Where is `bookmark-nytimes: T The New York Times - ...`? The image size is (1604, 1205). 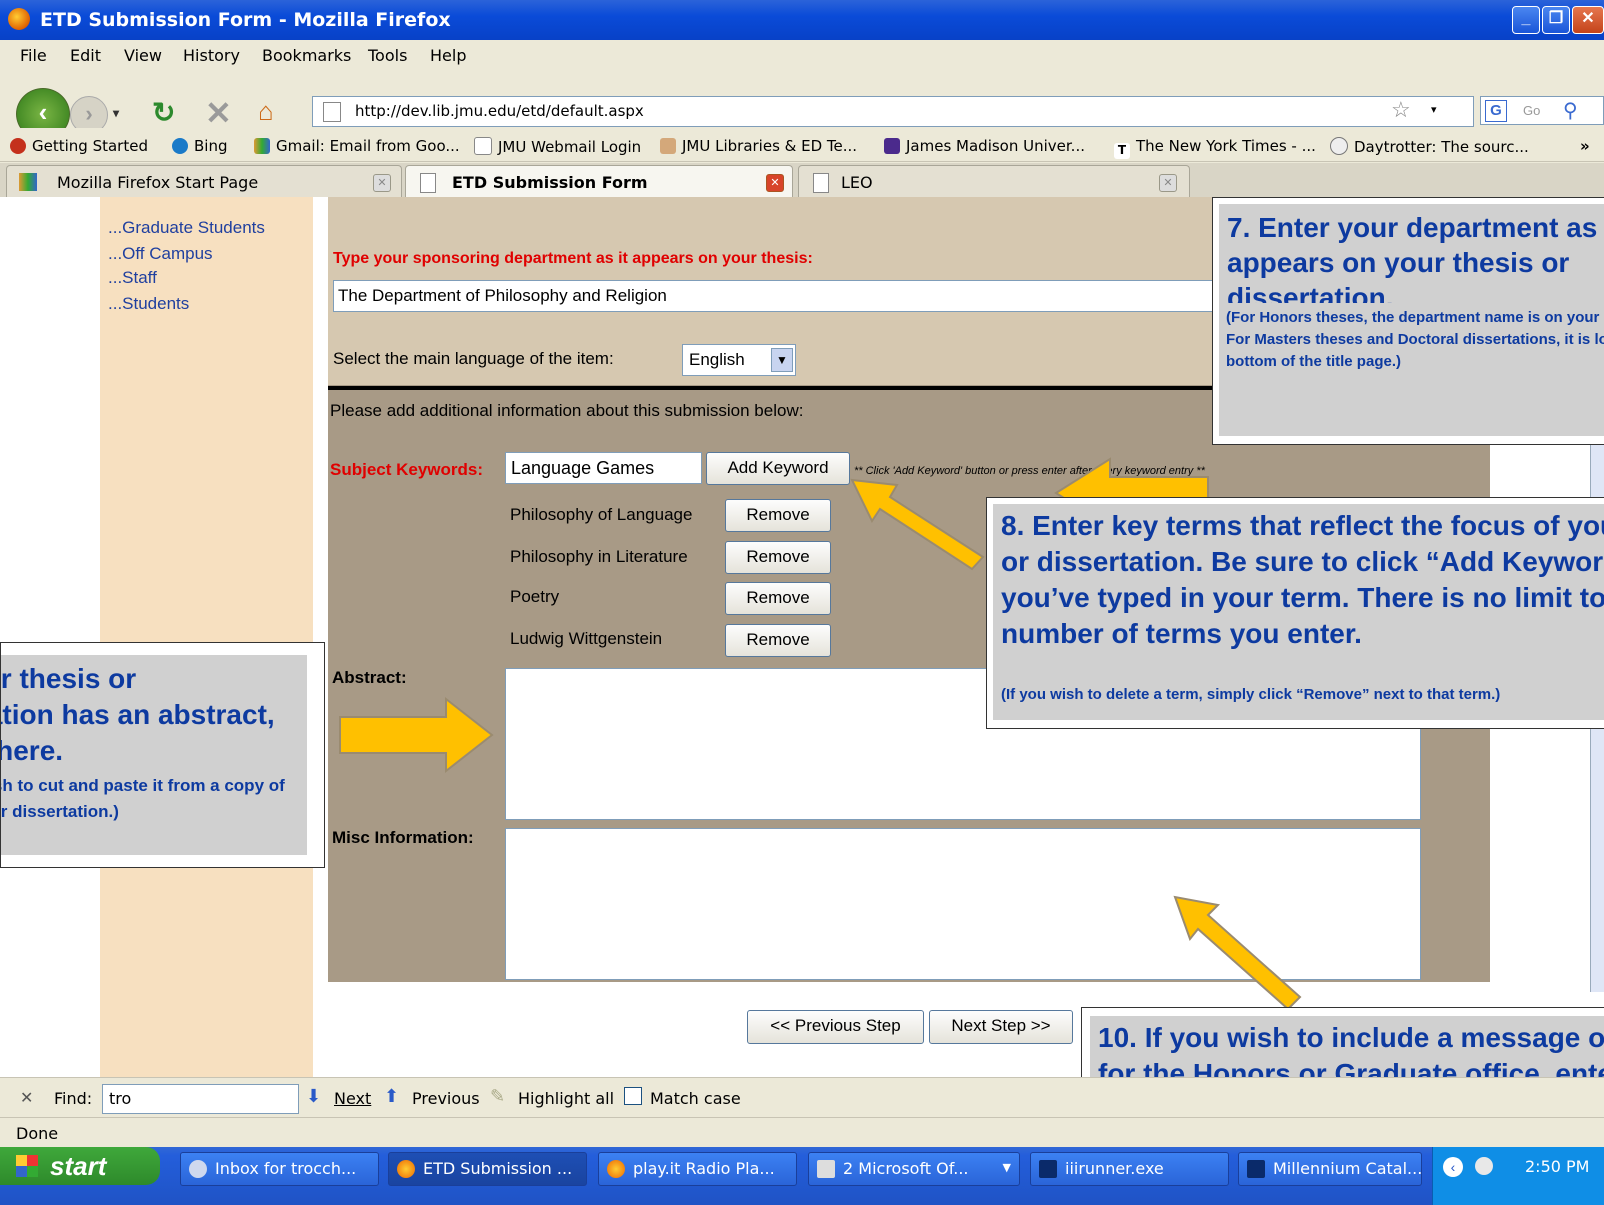 bookmark-nytimes: T The New York Times - ... is located at coordinates (1215, 148).